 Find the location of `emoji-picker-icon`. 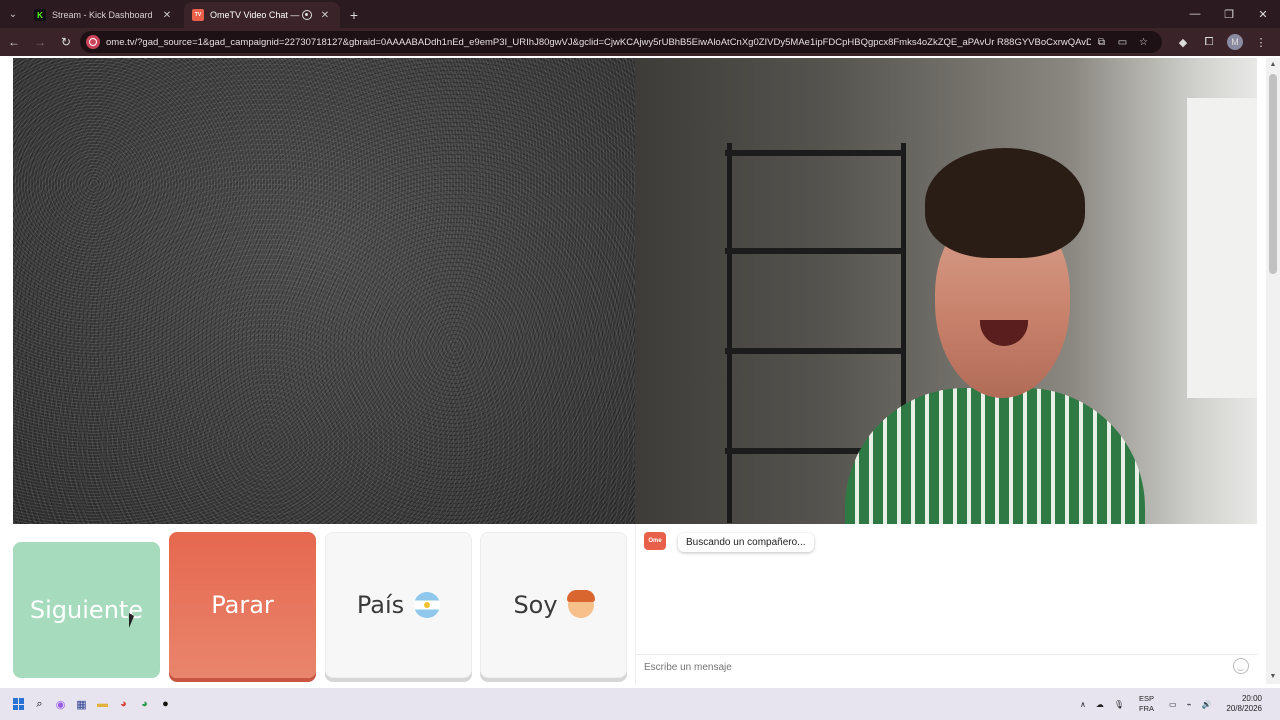

emoji-picker-icon is located at coordinates (1241, 666).